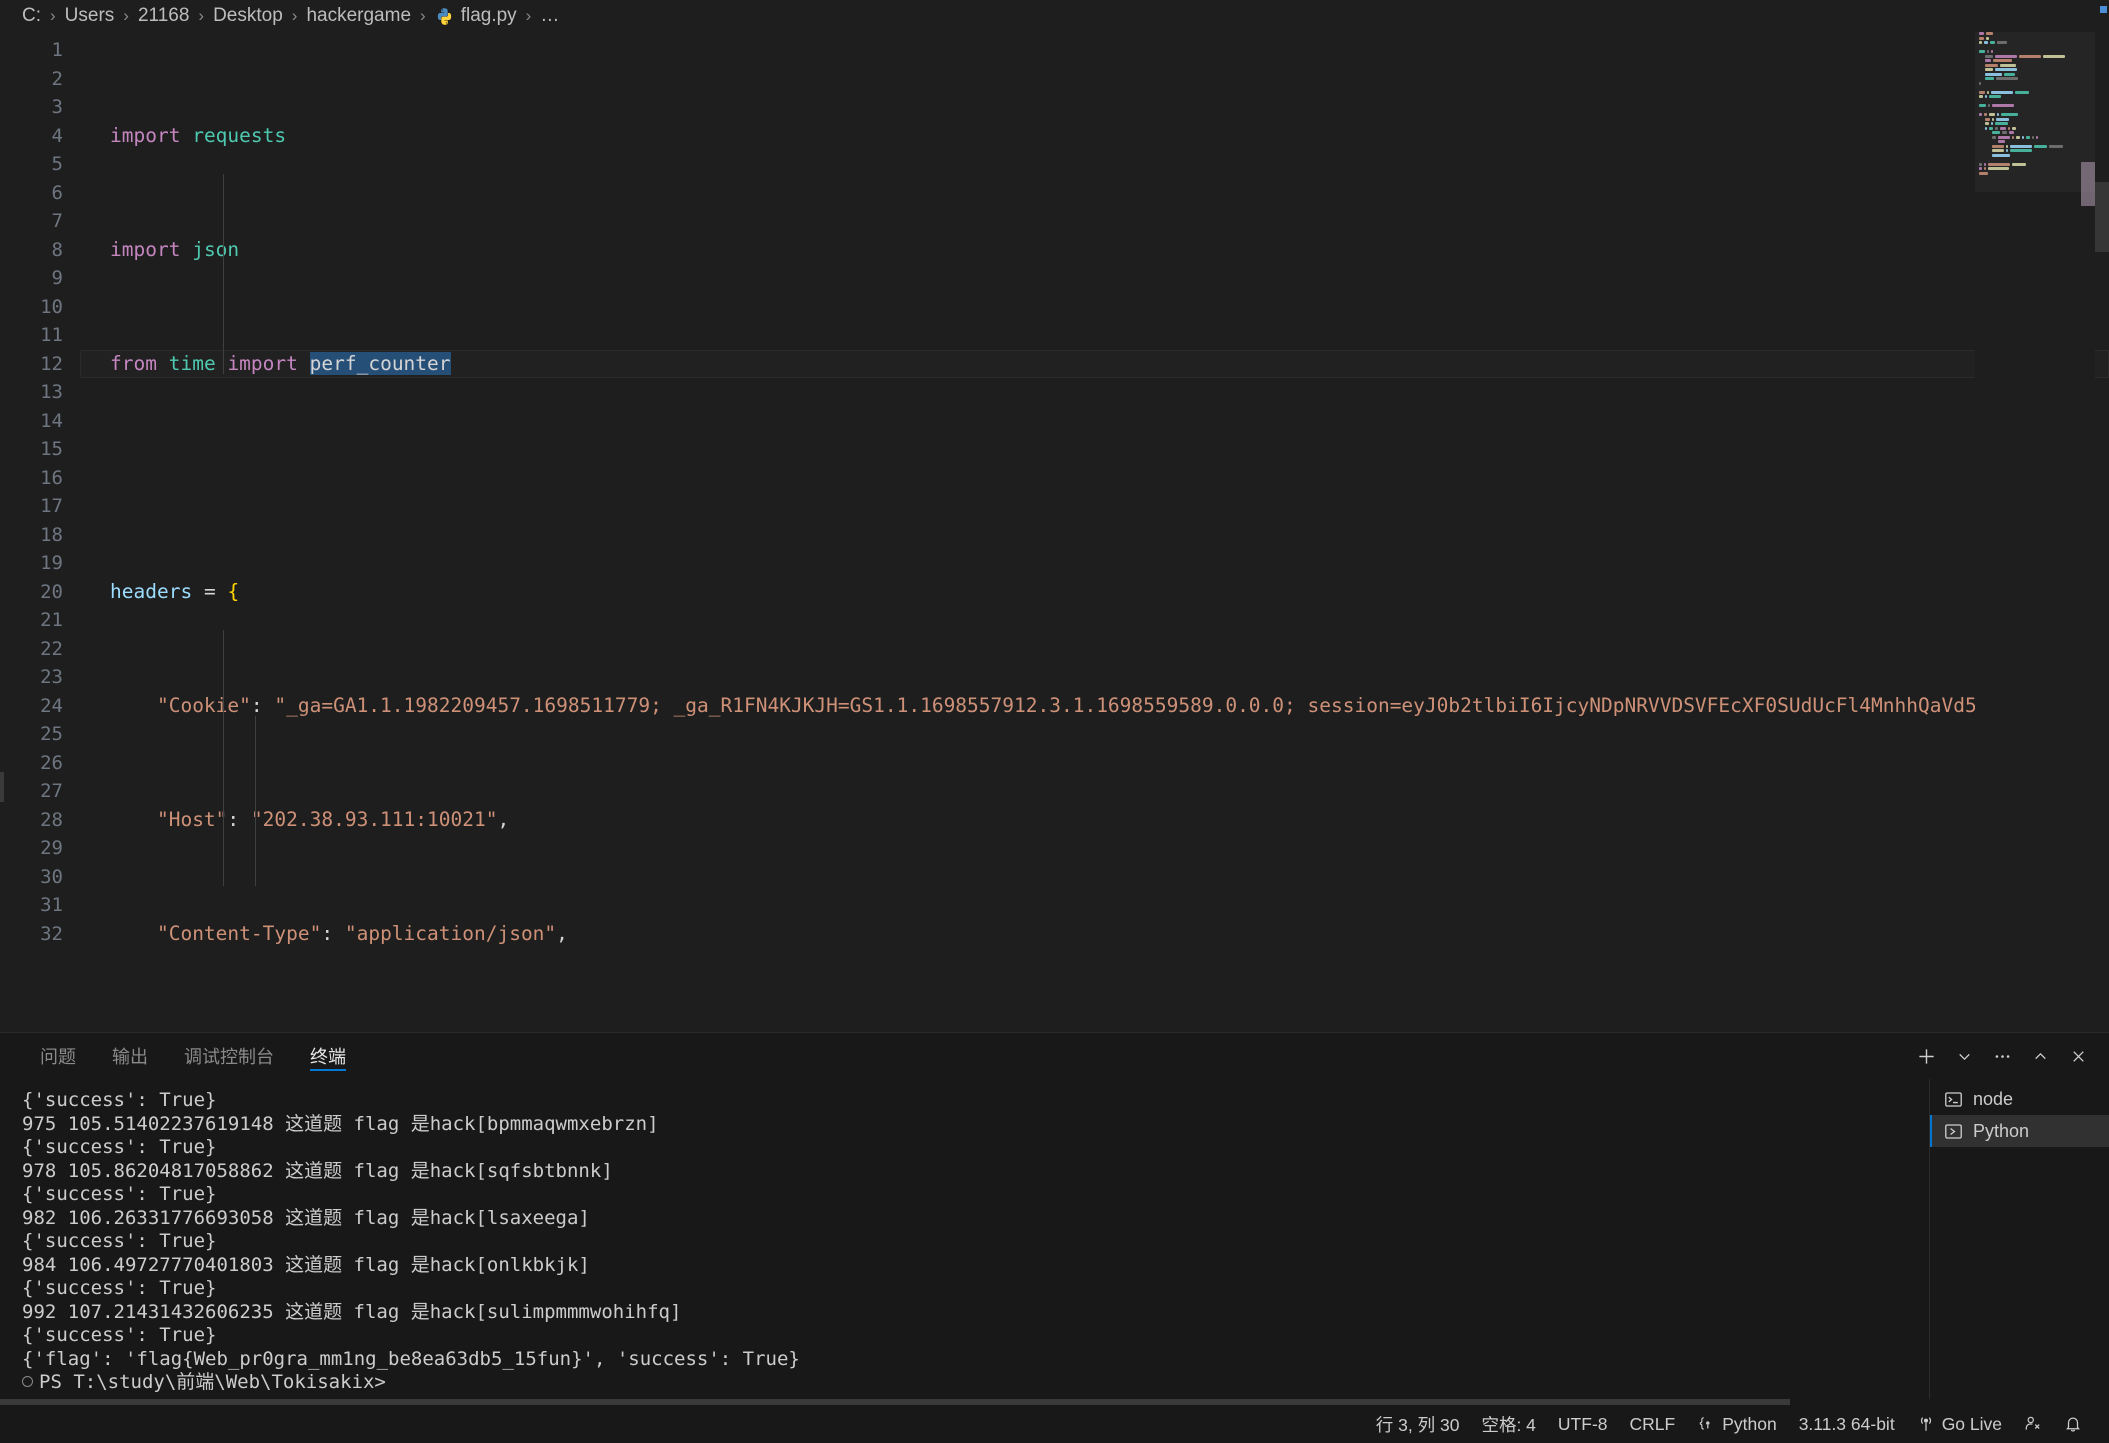 The width and height of the screenshot is (2109, 1443). What do you see at coordinates (163, 16) in the screenshot?
I see `breadcrumb-item-21168: 21168` at bounding box center [163, 16].